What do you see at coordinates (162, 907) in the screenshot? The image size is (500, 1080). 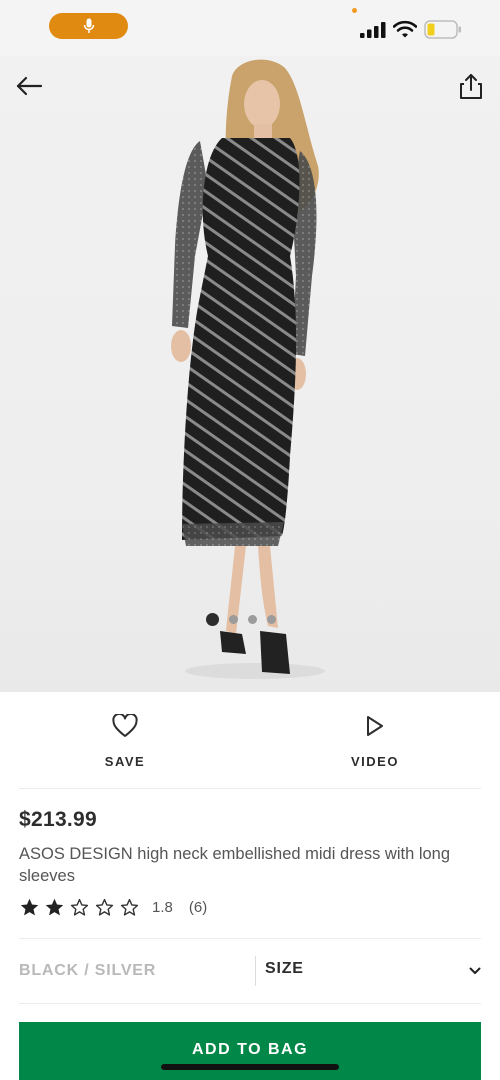 I see `rating-value: 1.8` at bounding box center [162, 907].